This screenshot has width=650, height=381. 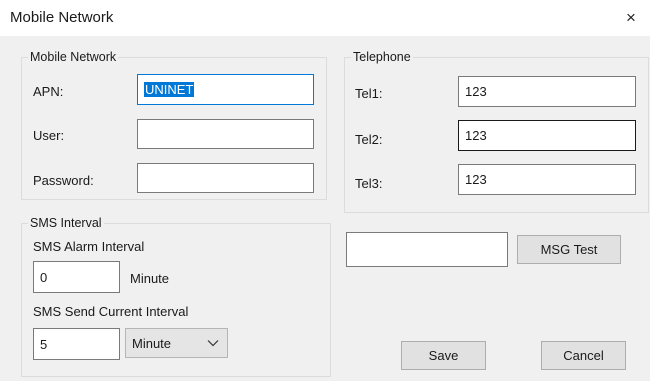 I want to click on tel3-input, so click(x=547, y=179).